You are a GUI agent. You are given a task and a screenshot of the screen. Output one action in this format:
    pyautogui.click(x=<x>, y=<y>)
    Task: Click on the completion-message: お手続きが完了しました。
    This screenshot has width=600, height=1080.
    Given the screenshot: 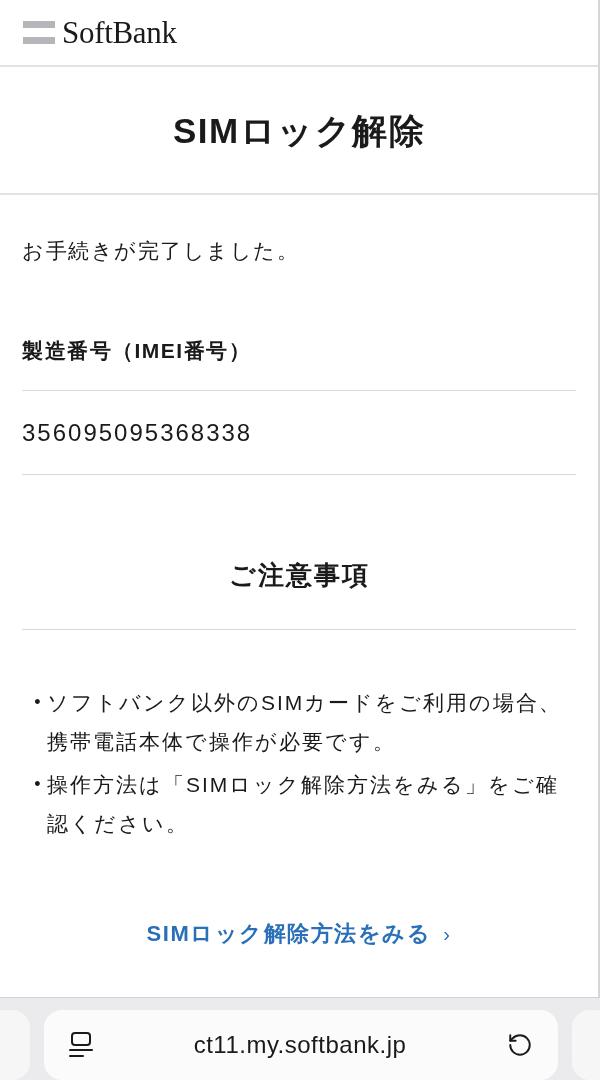 What is the action you would take?
    pyautogui.click(x=160, y=251)
    